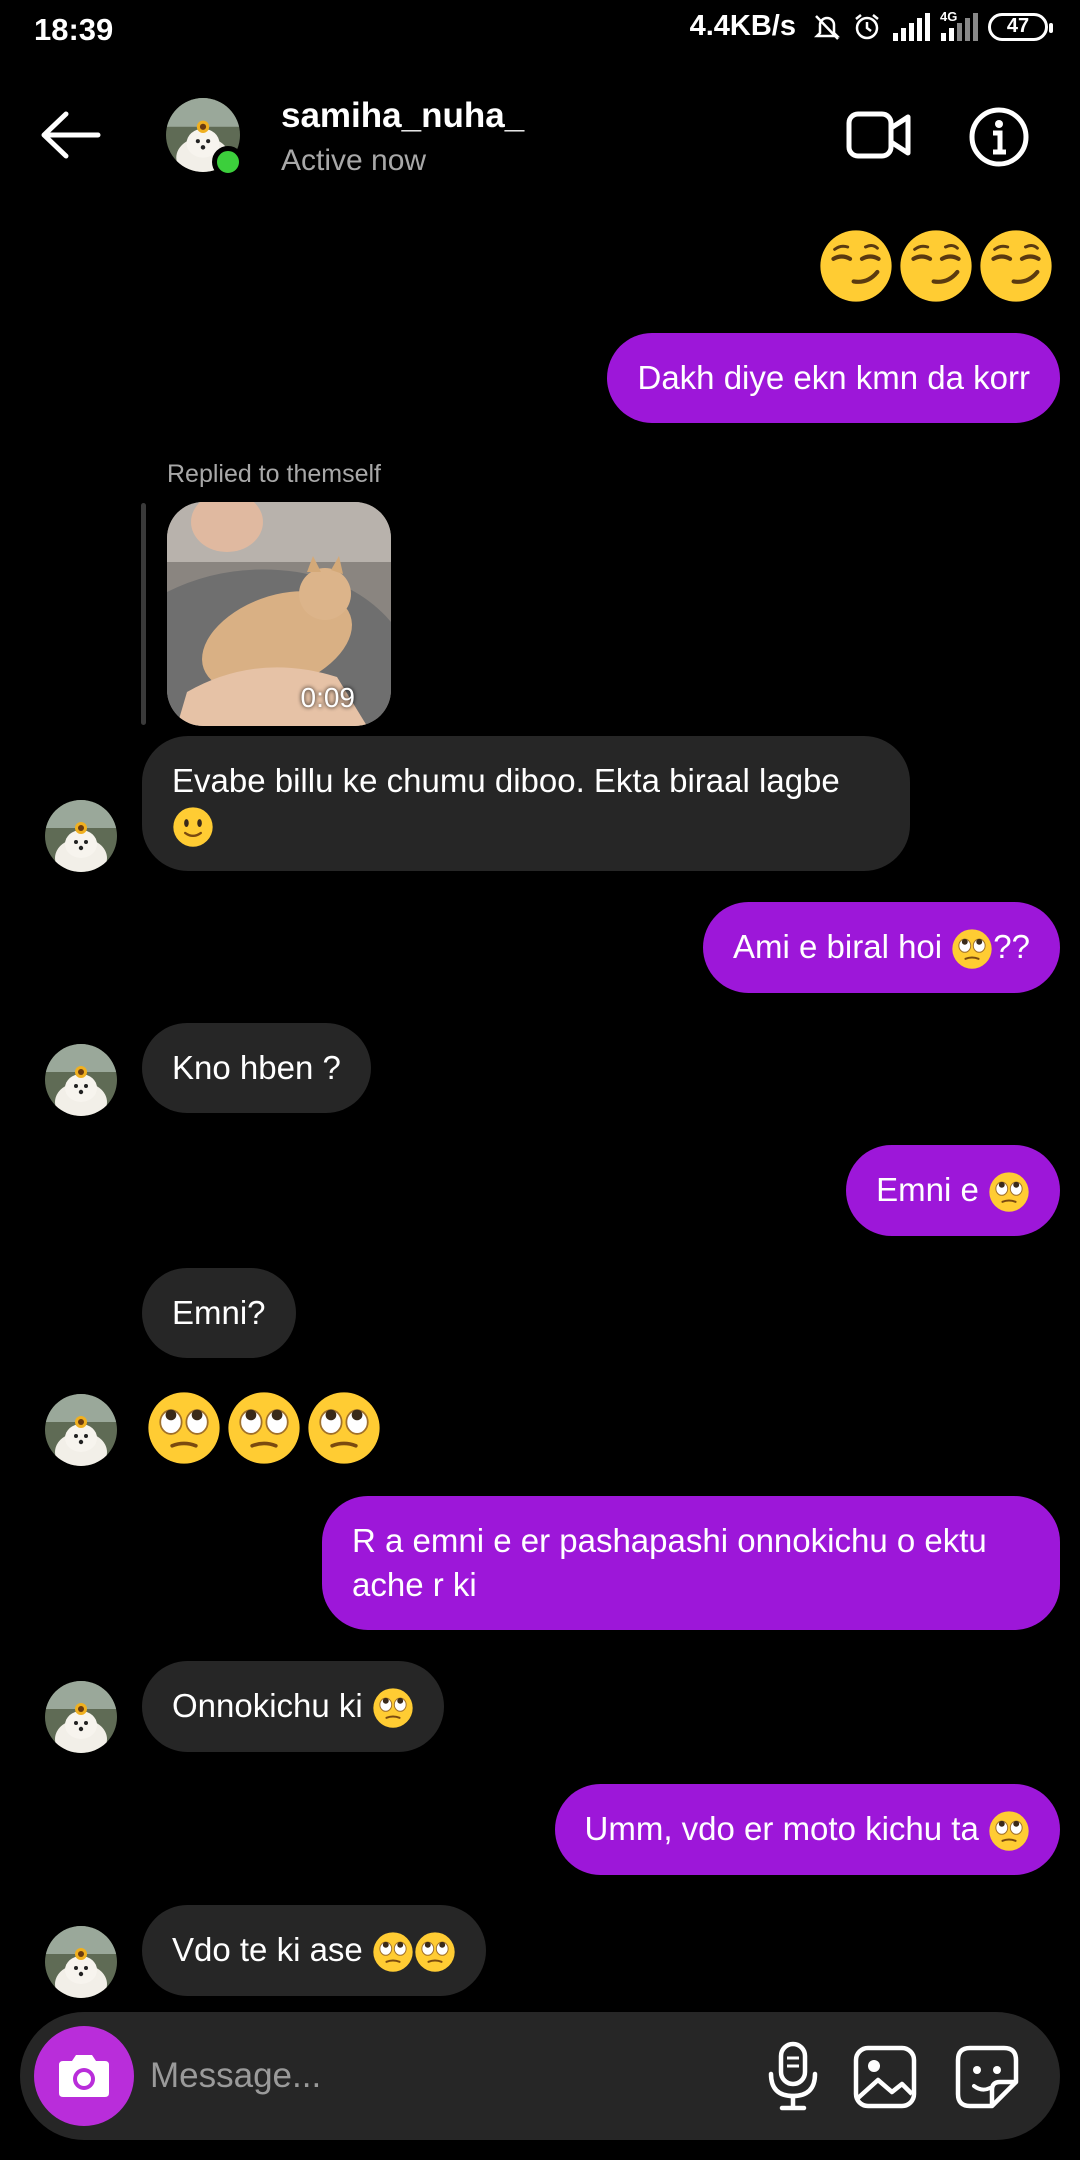 The width and height of the screenshot is (1080, 2160). I want to click on message-bubble-received: Onnokichu ki 🙄, so click(293, 1707).